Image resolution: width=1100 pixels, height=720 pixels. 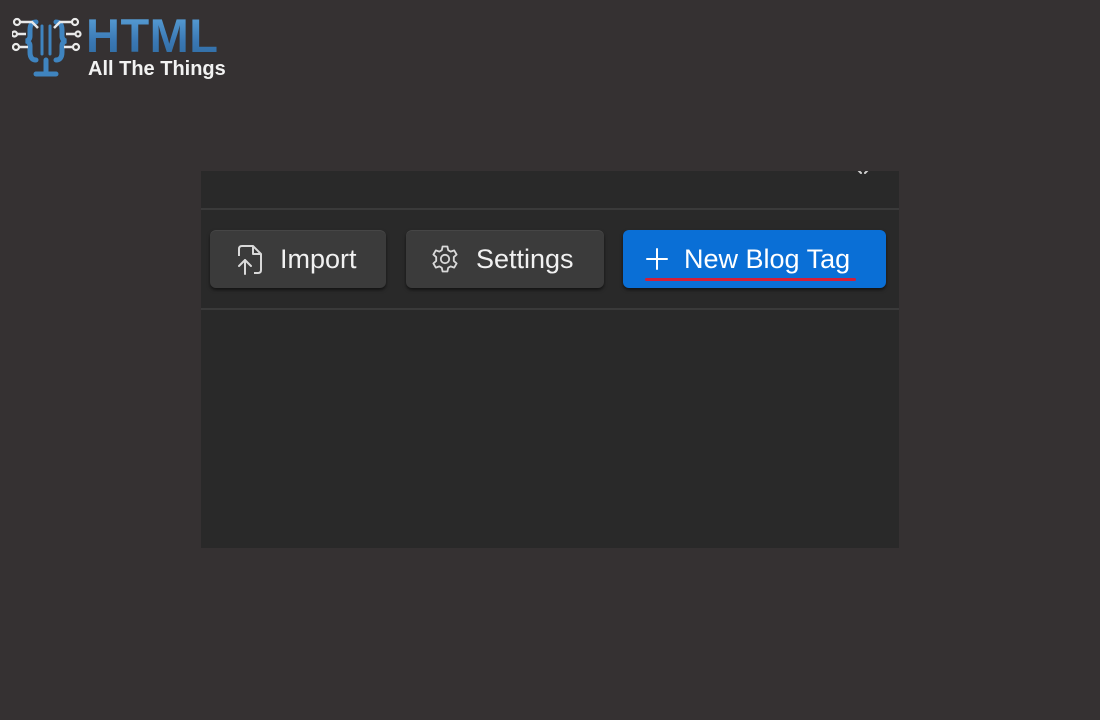 I want to click on plus-icon, so click(x=657, y=259).